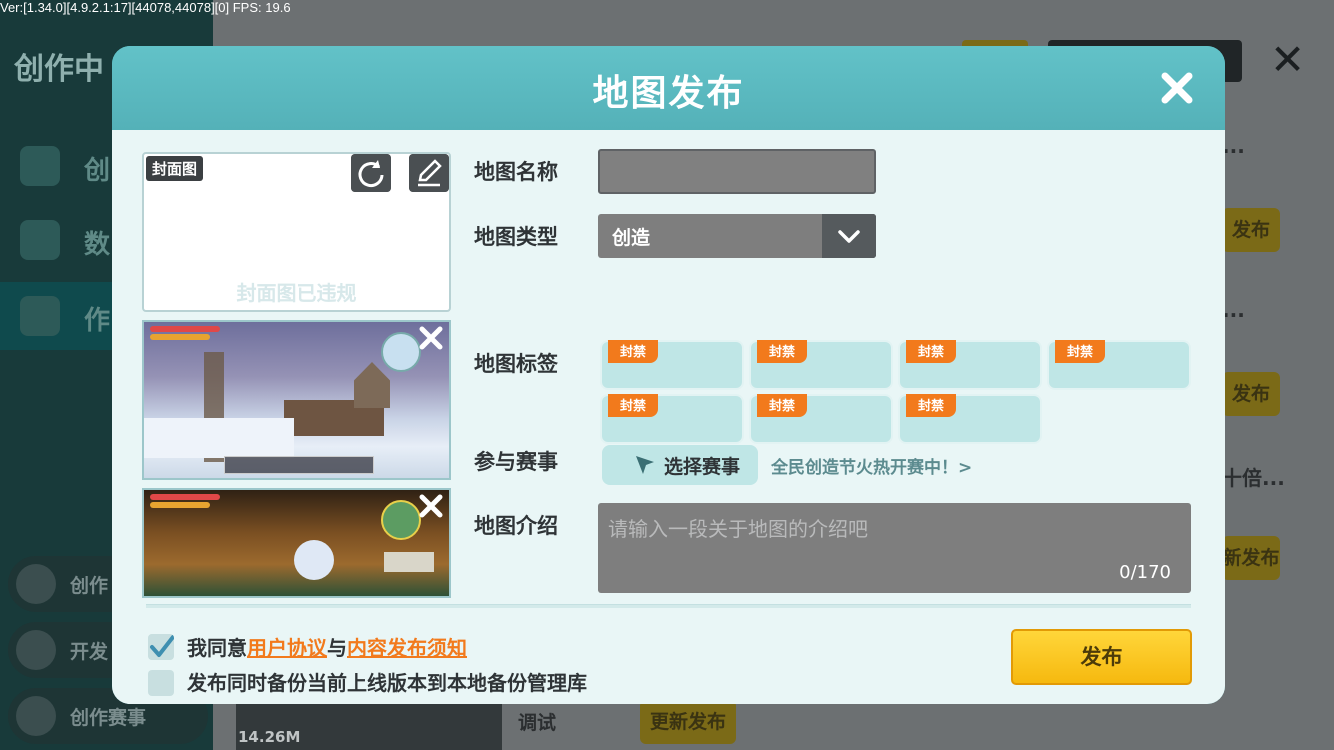 This screenshot has width=1334, height=750. I want to click on cover-tag: 封面图, so click(175, 168).